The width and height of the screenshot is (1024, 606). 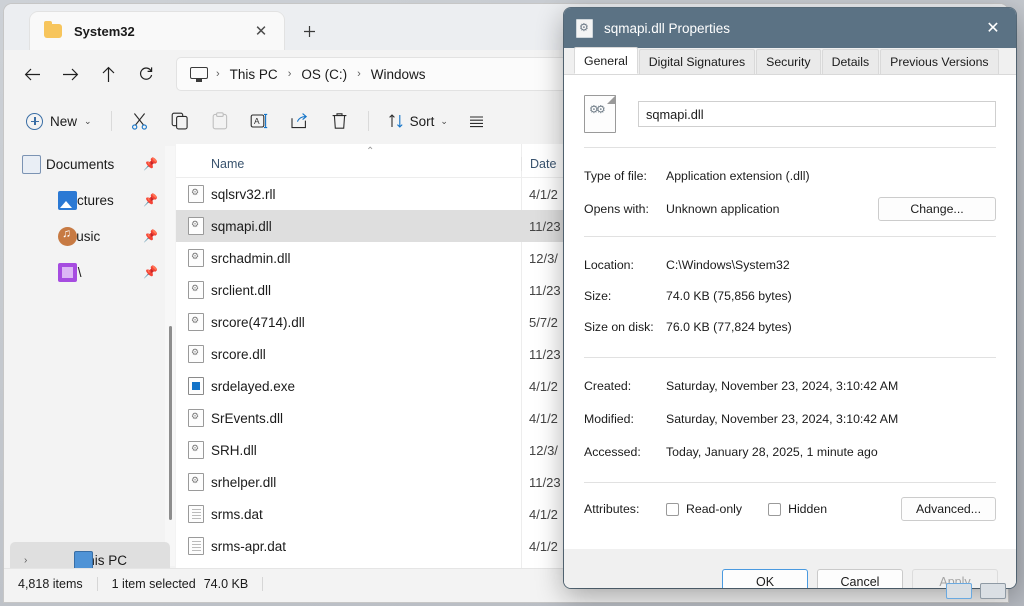 I want to click on type-of-file-value: Application extension (.dll), so click(x=738, y=175).